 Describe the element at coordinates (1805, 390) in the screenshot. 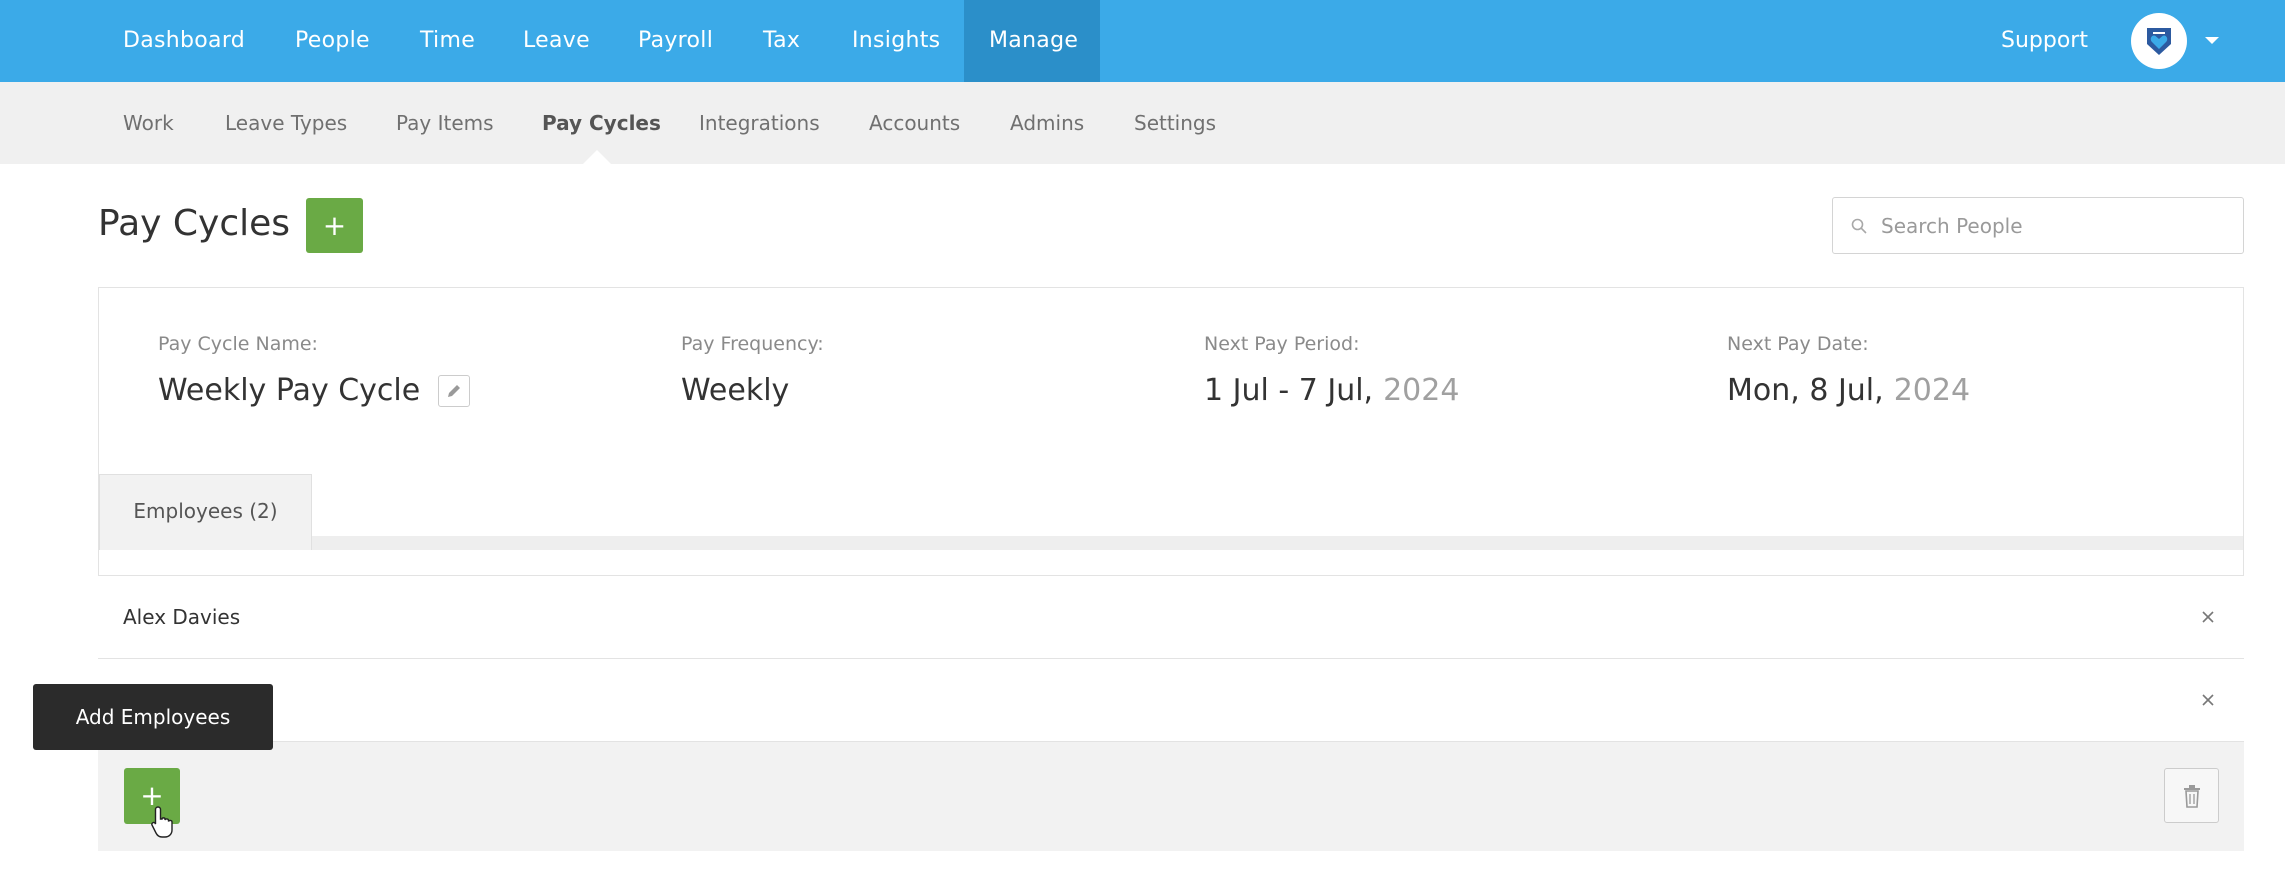

I see `next-pay-date-value: Mon, 8 Jul,` at that location.